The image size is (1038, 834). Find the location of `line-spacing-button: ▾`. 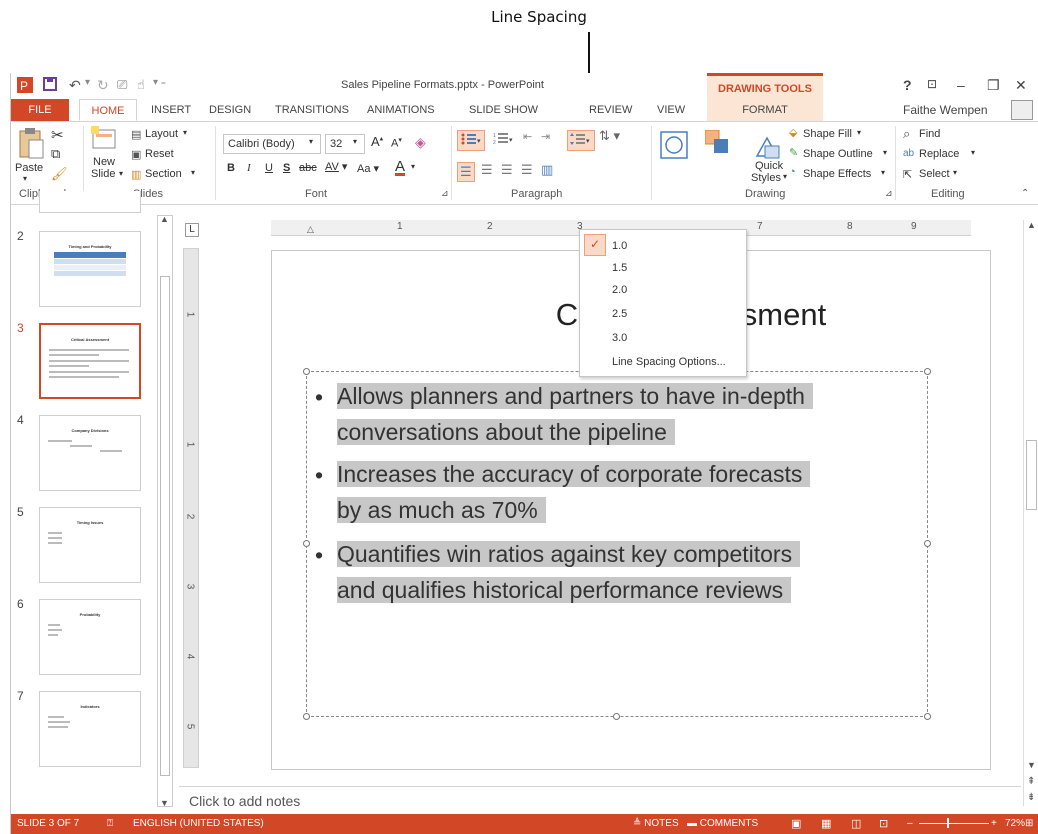

line-spacing-button: ▾ is located at coordinates (581, 140).